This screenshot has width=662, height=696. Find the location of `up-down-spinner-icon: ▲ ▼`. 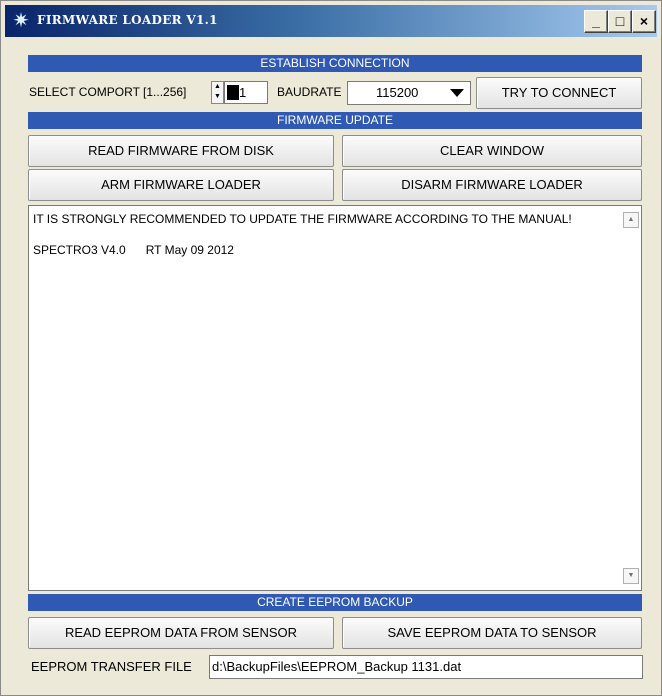

up-down-spinner-icon: ▲ ▼ is located at coordinates (217, 92).